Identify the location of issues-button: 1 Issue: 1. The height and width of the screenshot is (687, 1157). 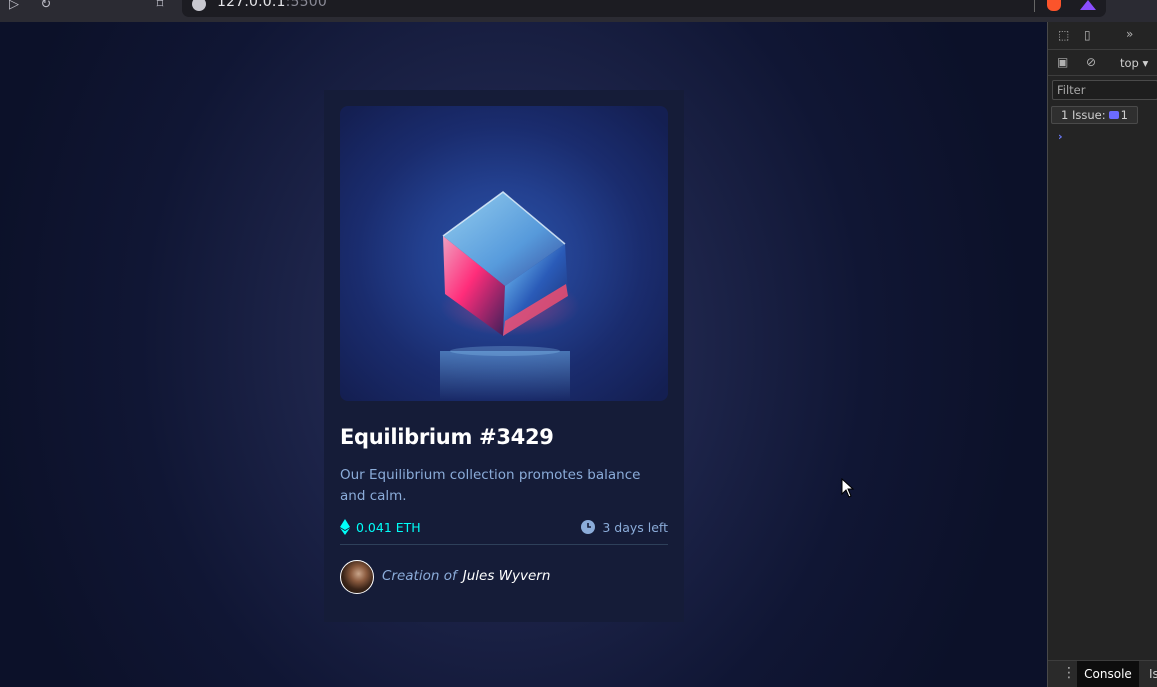
(1094, 115).